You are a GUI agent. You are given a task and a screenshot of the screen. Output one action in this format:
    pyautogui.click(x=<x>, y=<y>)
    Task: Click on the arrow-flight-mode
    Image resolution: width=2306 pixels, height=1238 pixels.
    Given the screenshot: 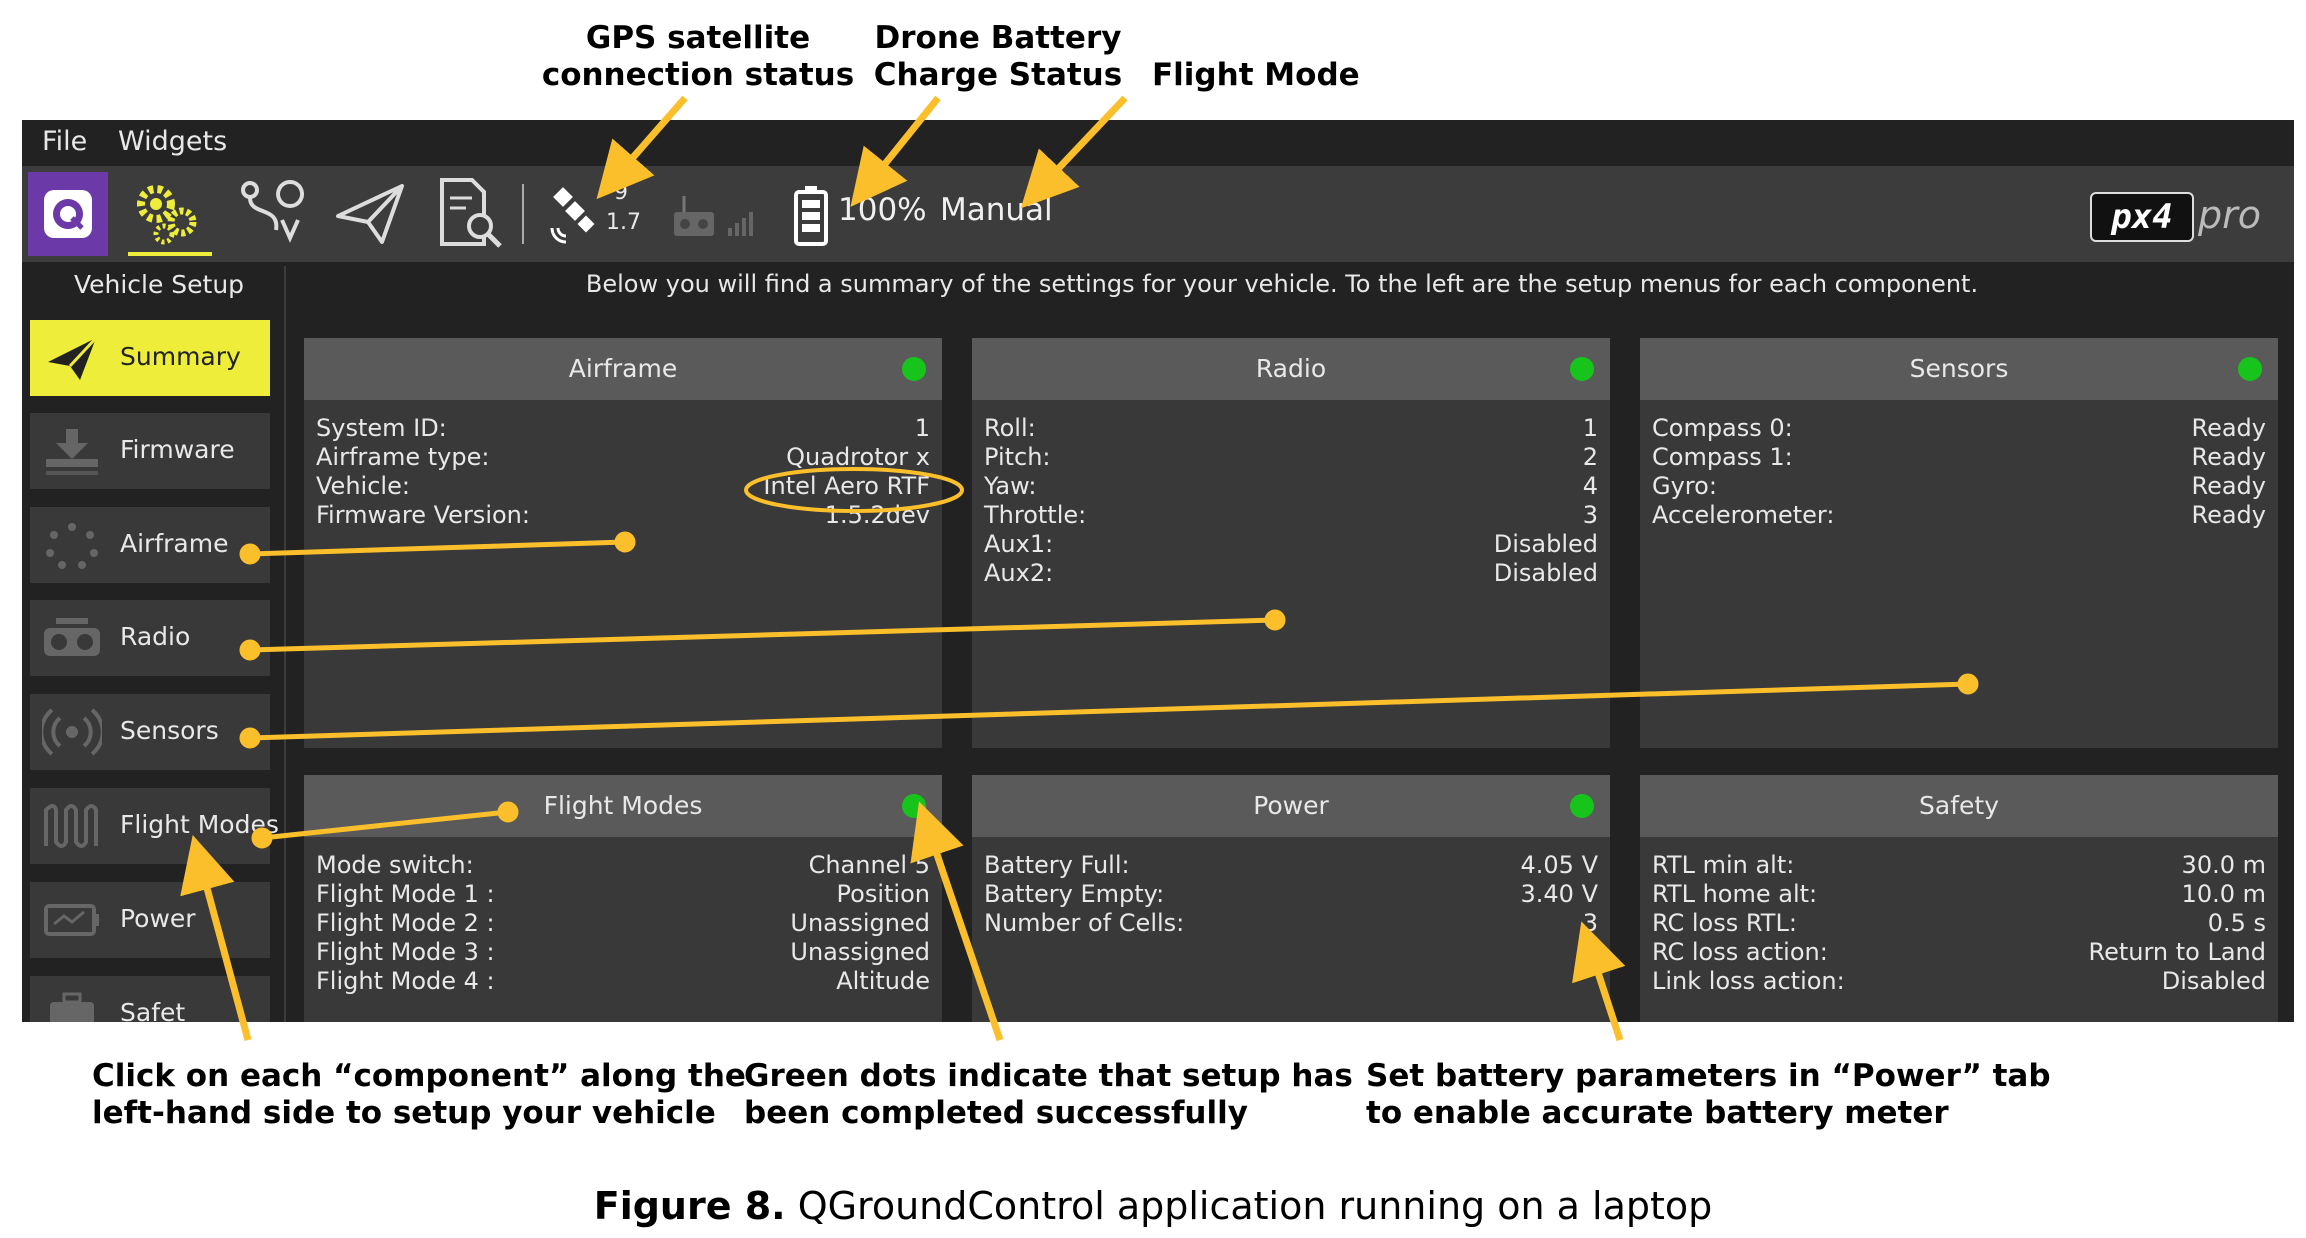 What is the action you would take?
    pyautogui.click(x=1074, y=152)
    